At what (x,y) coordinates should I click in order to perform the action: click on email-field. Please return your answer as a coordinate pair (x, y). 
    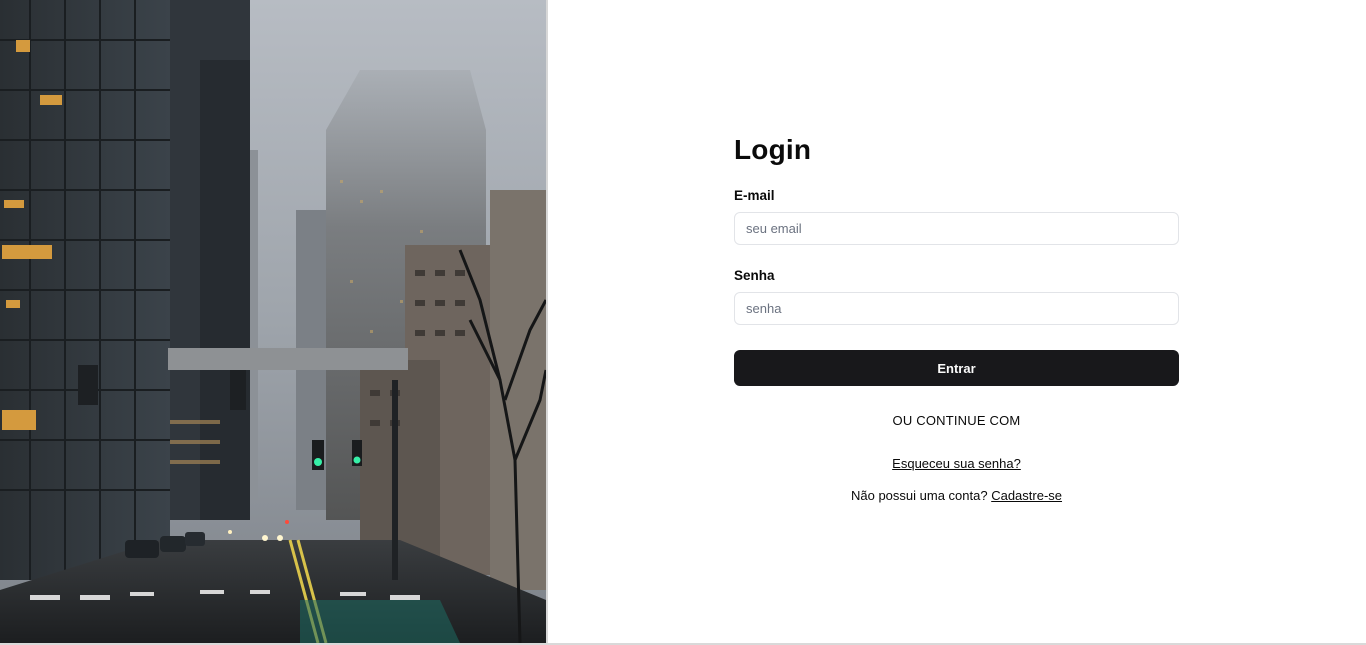
    Looking at the image, I should click on (956, 228).